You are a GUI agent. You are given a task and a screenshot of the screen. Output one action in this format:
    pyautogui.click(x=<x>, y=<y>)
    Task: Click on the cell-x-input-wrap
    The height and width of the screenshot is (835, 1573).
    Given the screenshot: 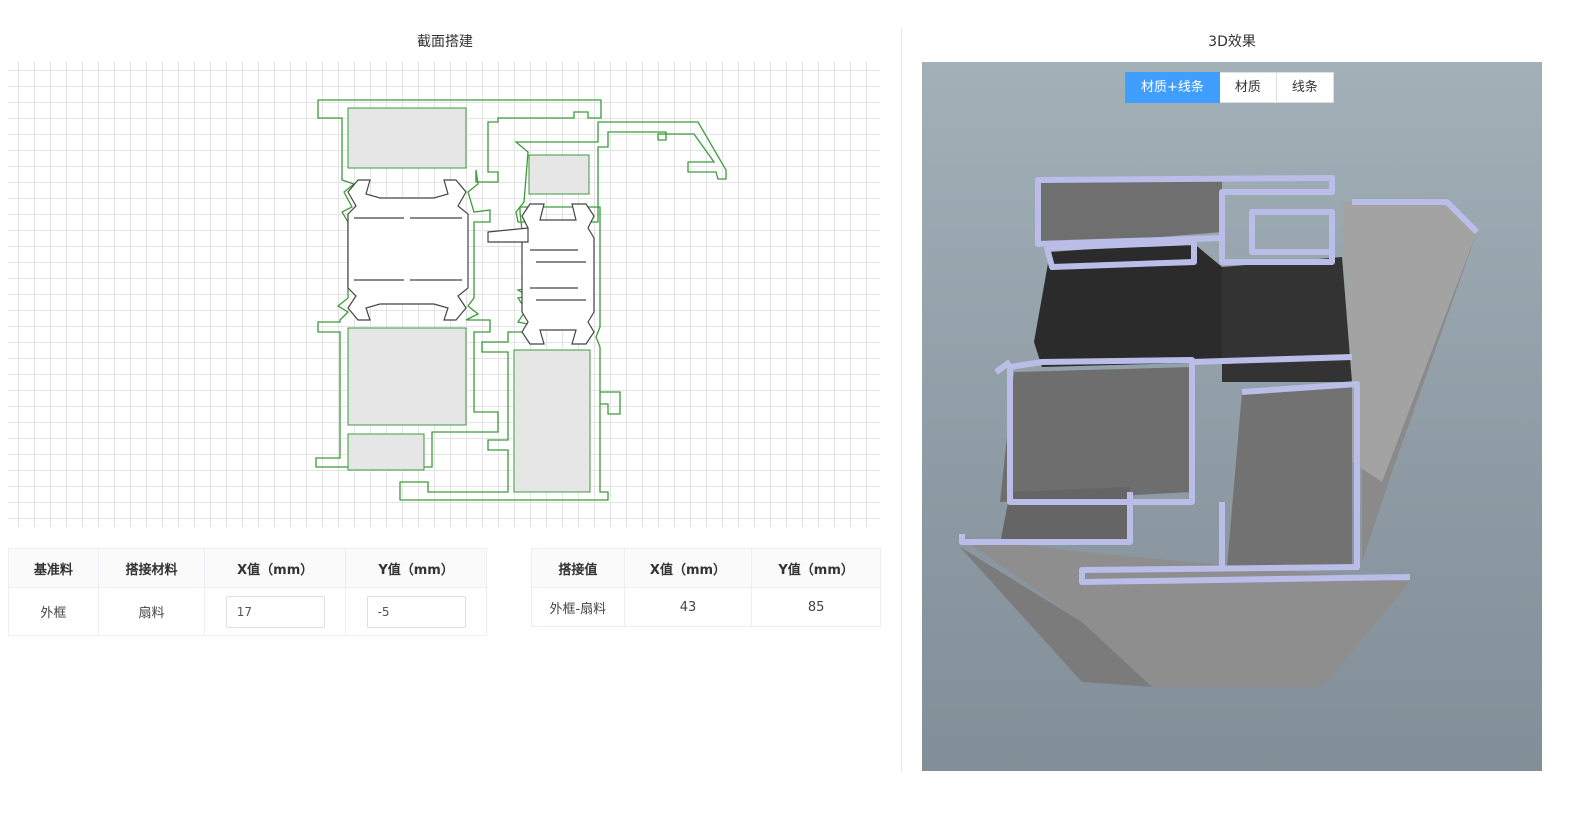 What is the action you would take?
    pyautogui.click(x=275, y=611)
    